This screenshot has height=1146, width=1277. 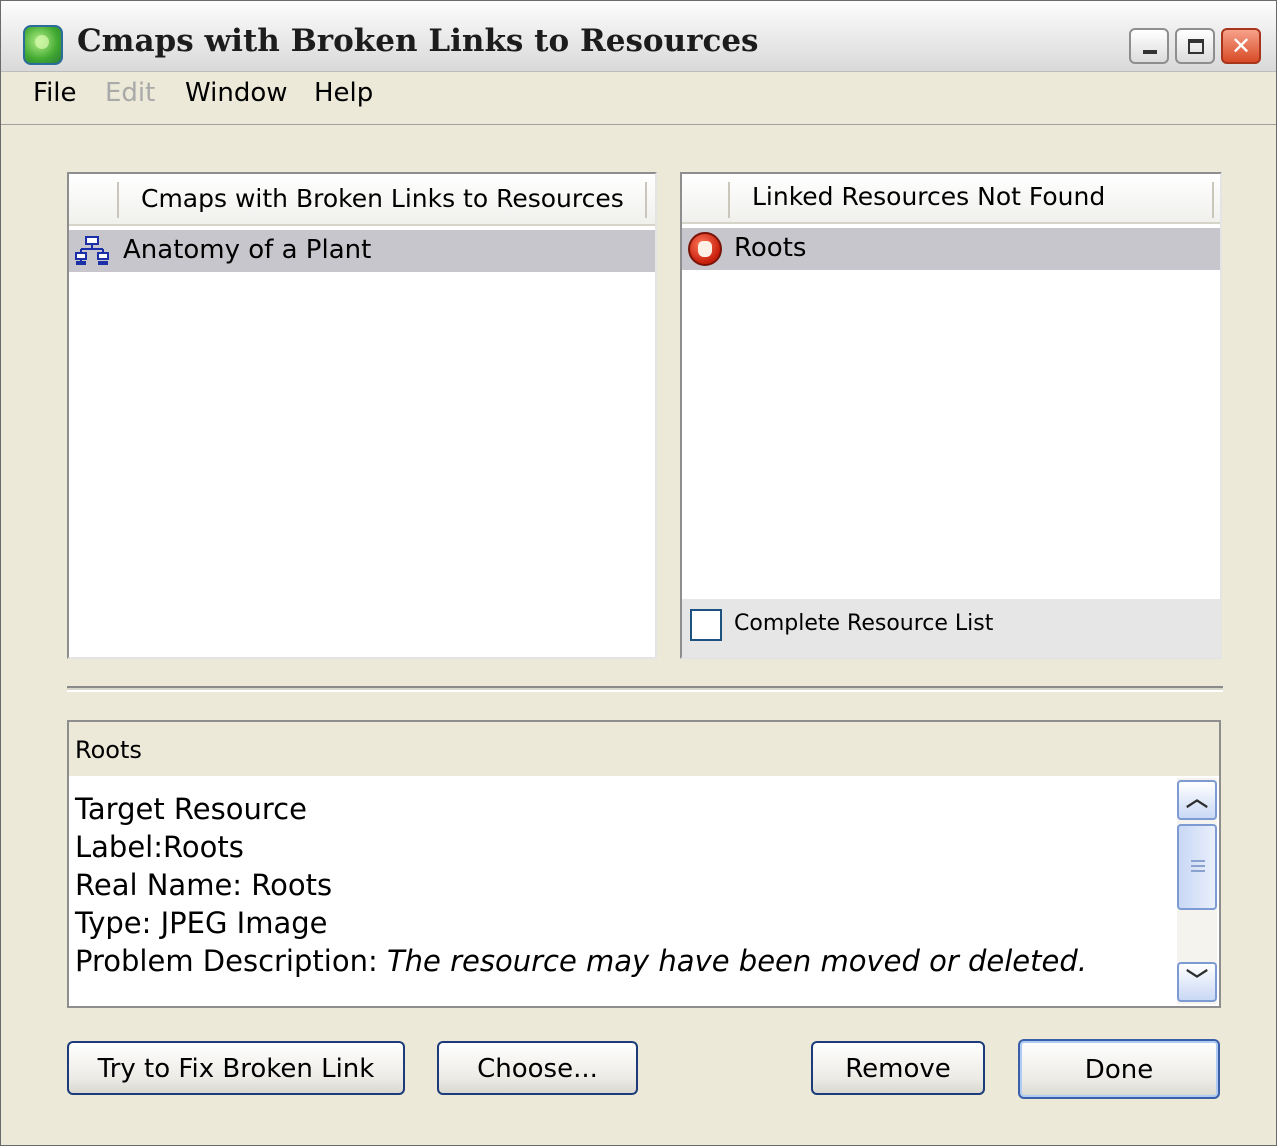 What do you see at coordinates (343, 93) in the screenshot?
I see `menu-help: Help` at bounding box center [343, 93].